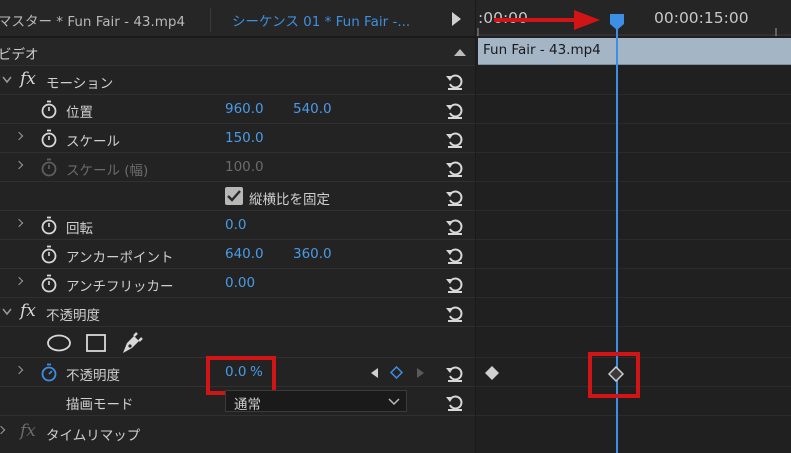  I want to click on anchor-point-row: アンカーポイント 640.0 360.0, so click(237, 254).